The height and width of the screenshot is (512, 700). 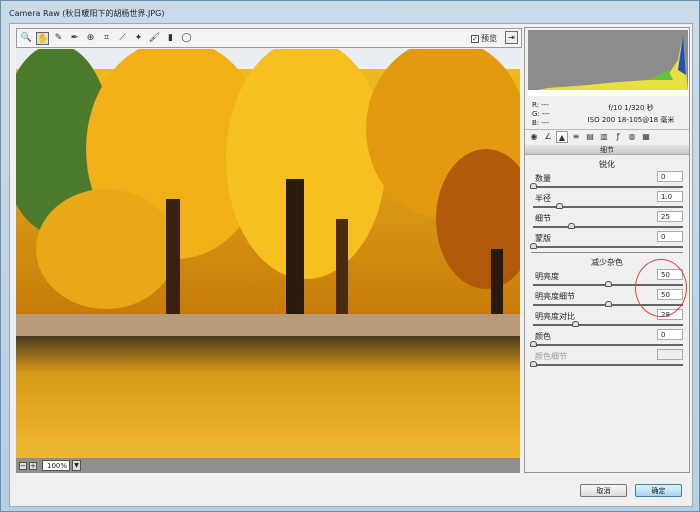 I want to click on white-balance-icon: ✎, so click(x=58, y=38).